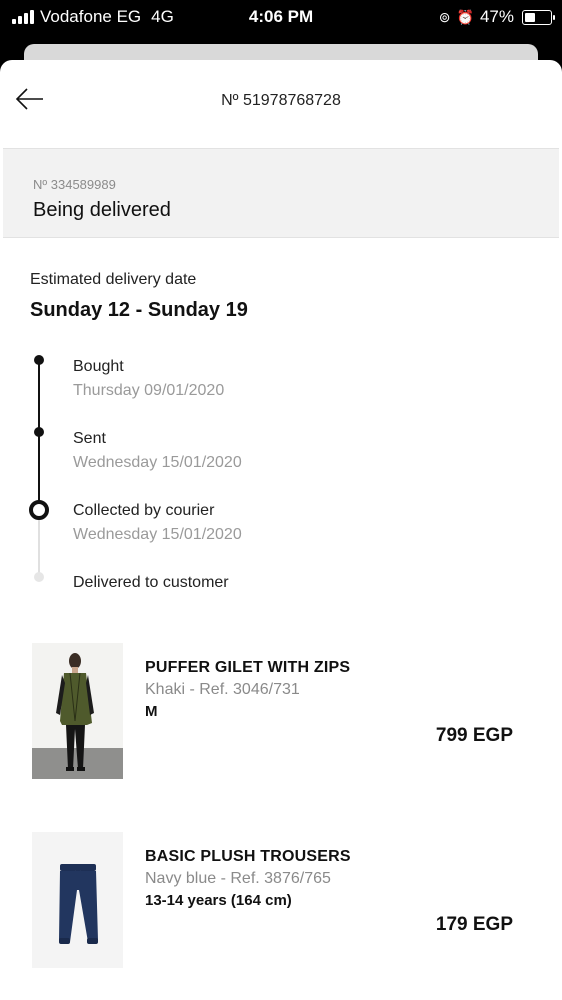  Describe the element at coordinates (39, 546) in the screenshot. I see `timeline-line-pending` at that location.